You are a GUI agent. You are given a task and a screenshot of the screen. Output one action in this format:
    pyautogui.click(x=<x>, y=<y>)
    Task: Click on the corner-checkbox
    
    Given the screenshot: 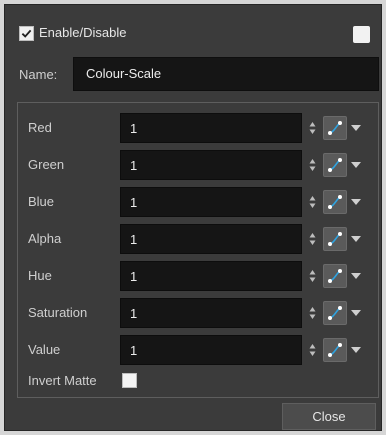 What is the action you would take?
    pyautogui.click(x=361, y=34)
    